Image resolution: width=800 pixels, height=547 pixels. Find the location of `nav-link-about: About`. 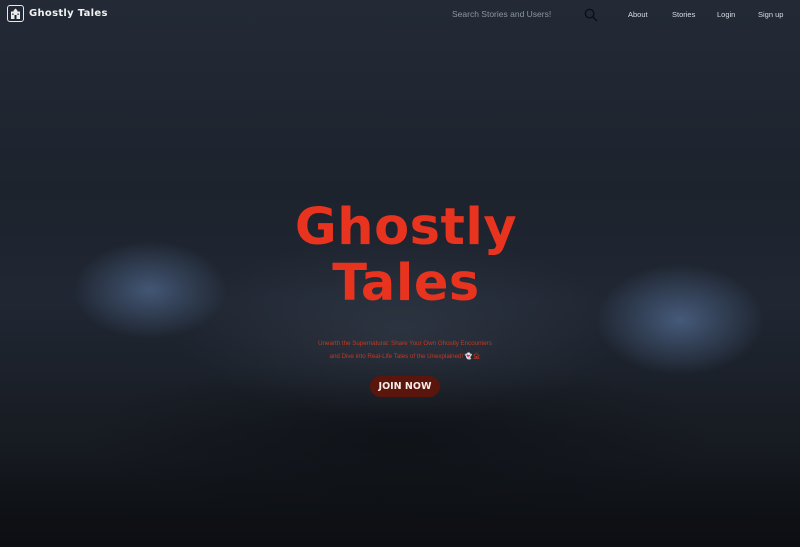

nav-link-about: About is located at coordinates (638, 14).